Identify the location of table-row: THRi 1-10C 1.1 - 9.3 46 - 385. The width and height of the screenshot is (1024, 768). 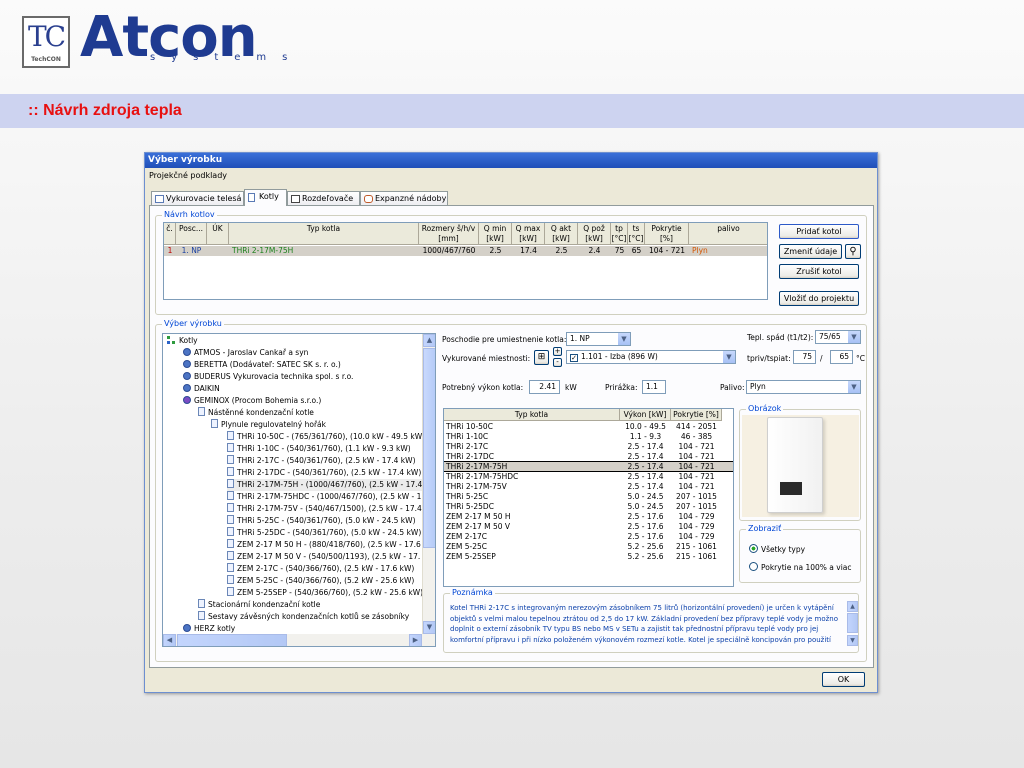
(588, 436).